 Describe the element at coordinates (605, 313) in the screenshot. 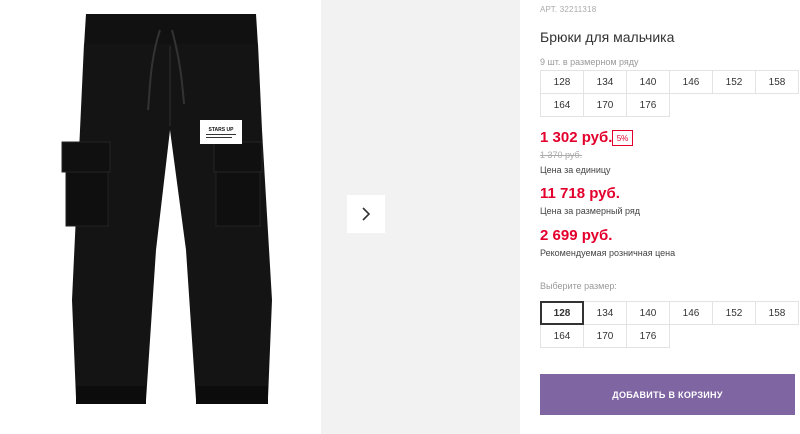

I see `size-option: 134` at that location.